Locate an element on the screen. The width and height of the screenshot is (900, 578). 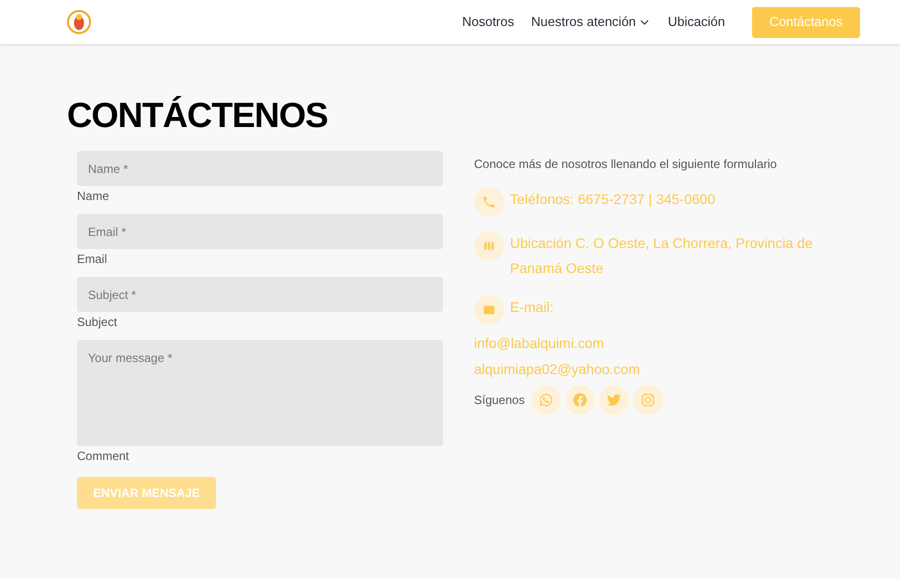
logo-icon is located at coordinates (79, 22).